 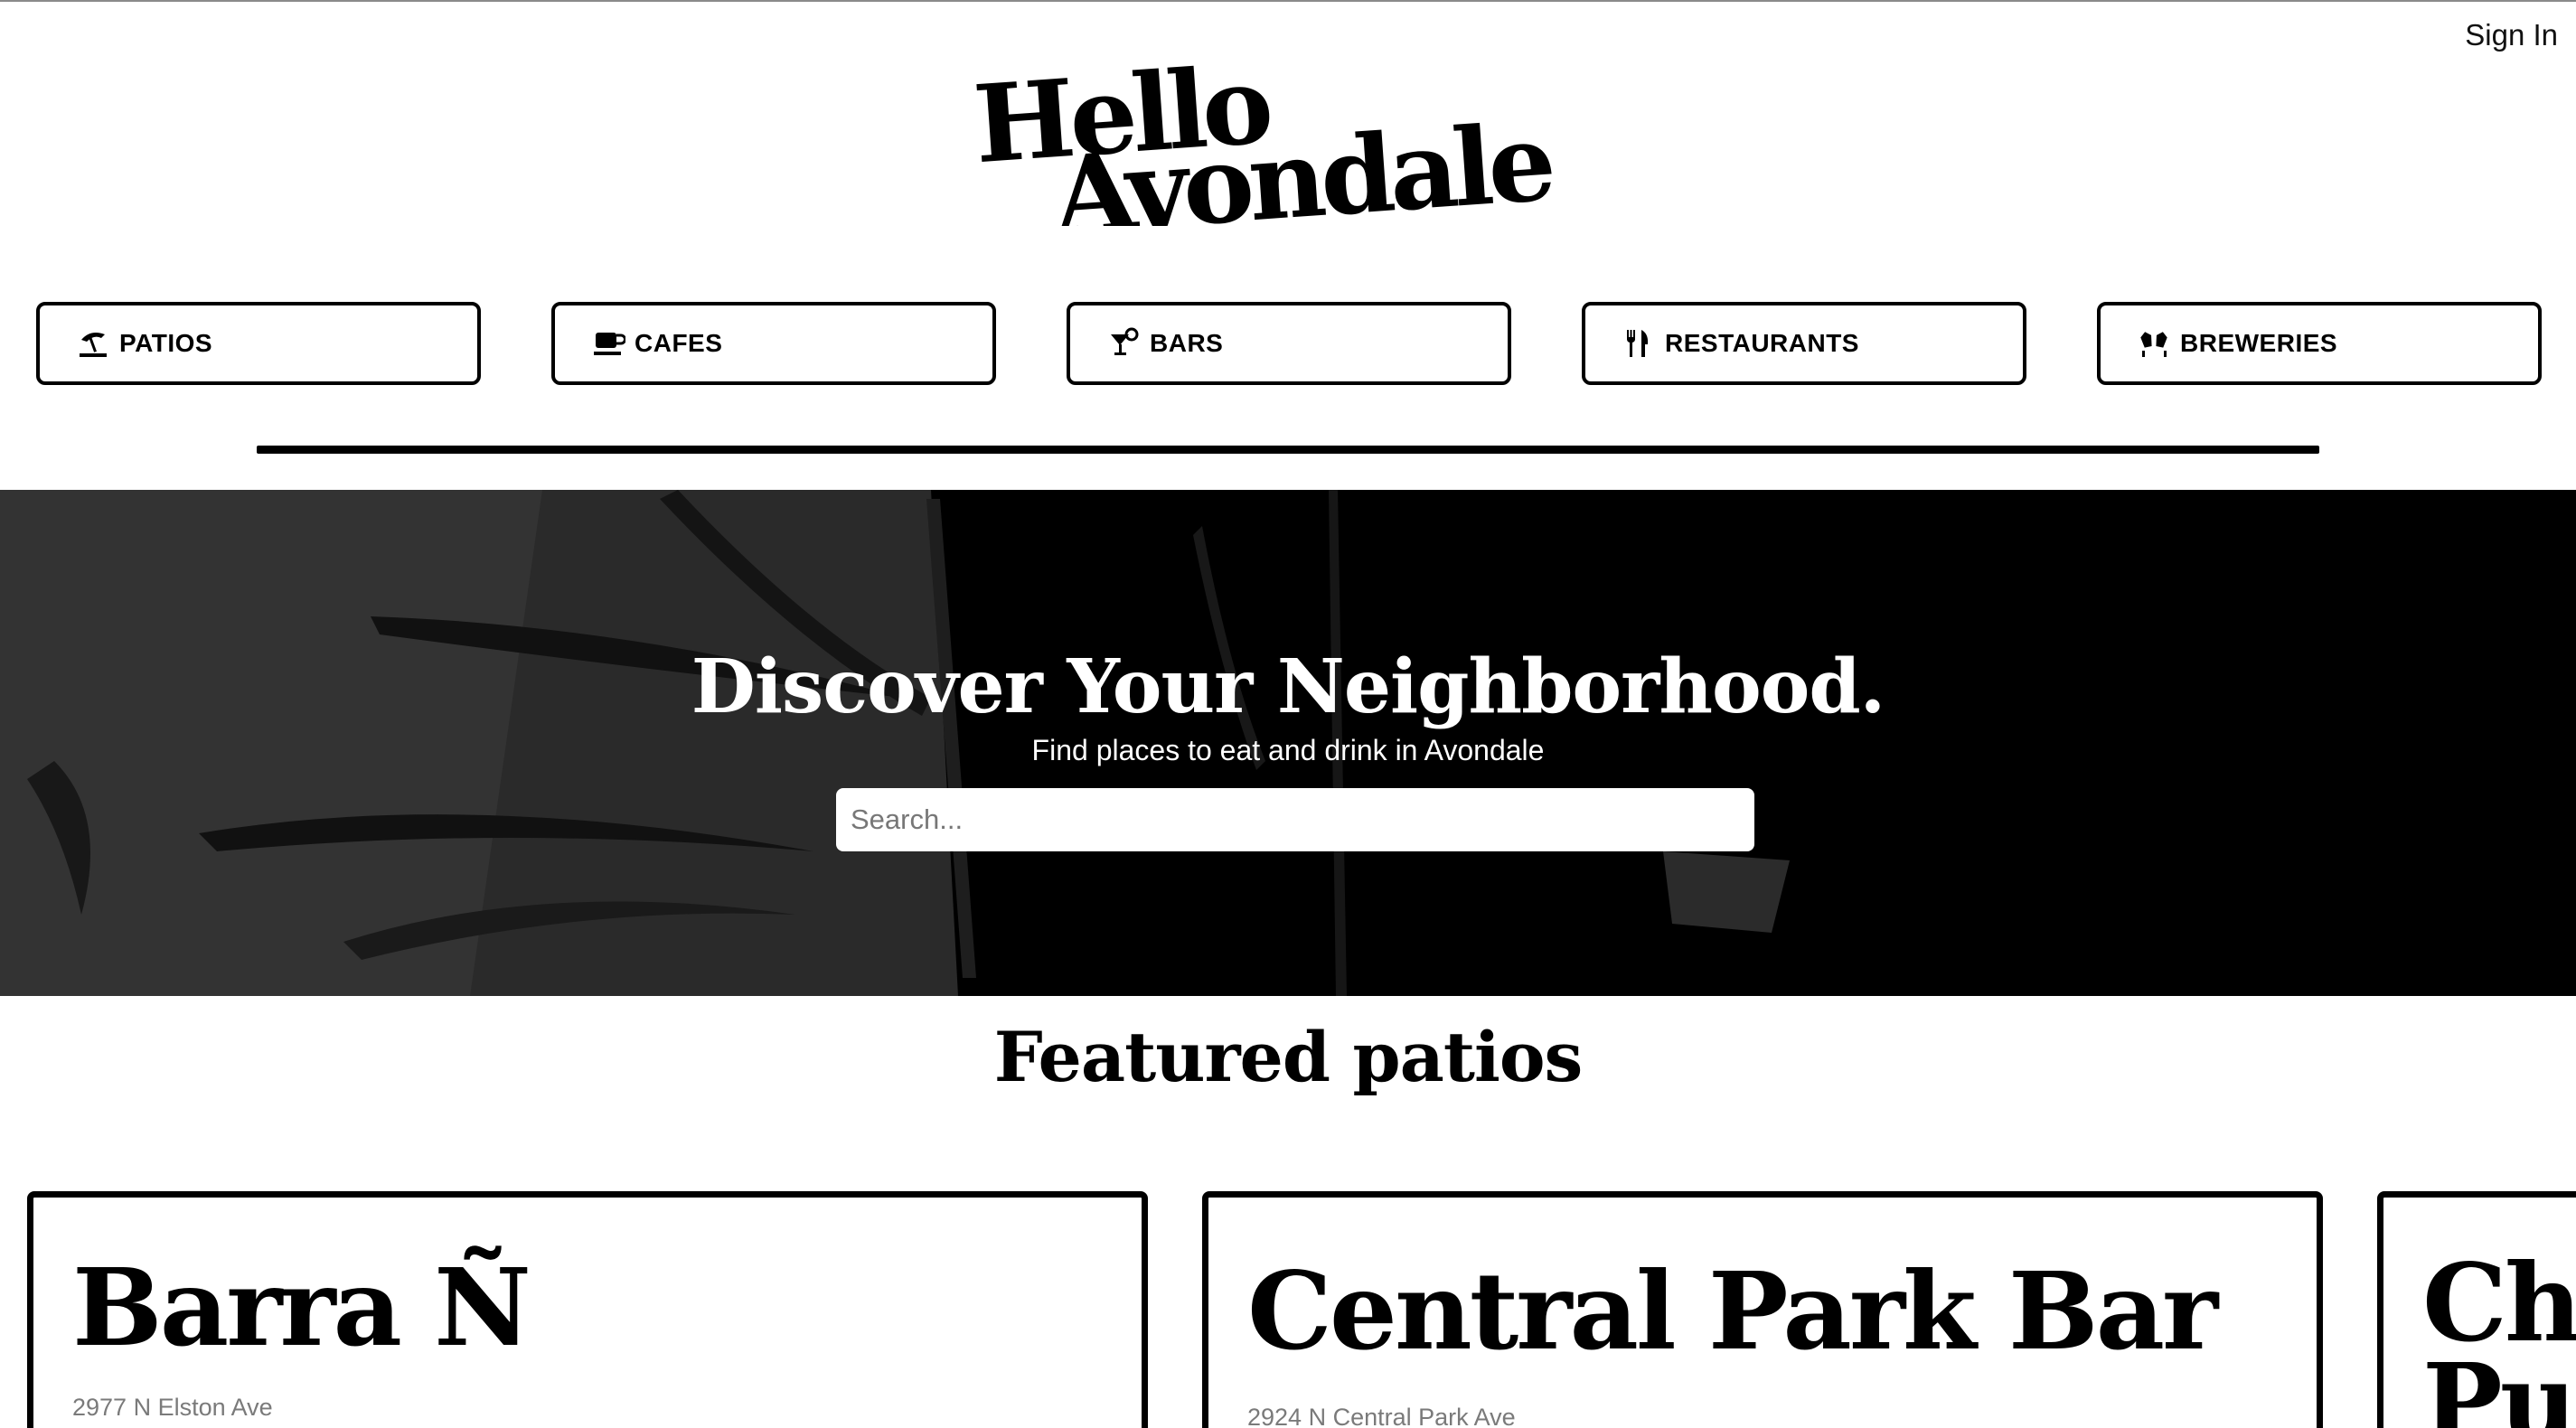 I want to click on nav-bars-label: BARS, so click(x=1187, y=343).